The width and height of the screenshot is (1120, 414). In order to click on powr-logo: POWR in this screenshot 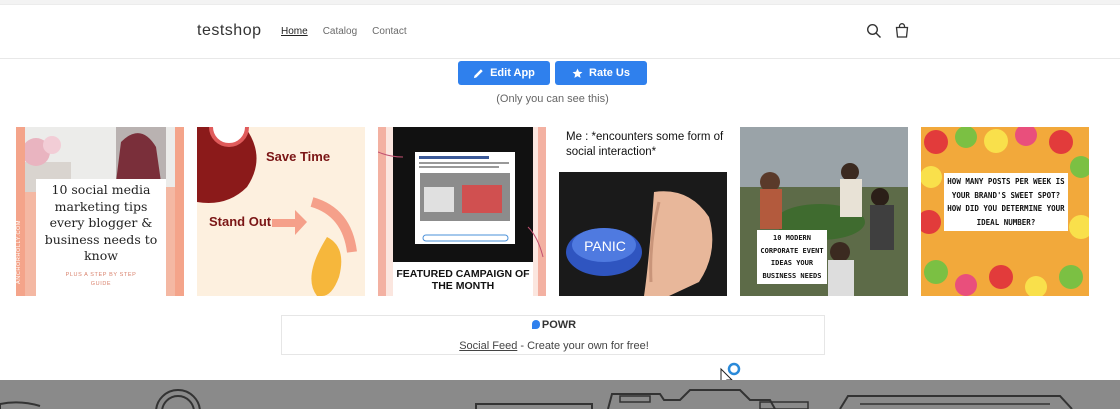, I will do `click(554, 325)`.